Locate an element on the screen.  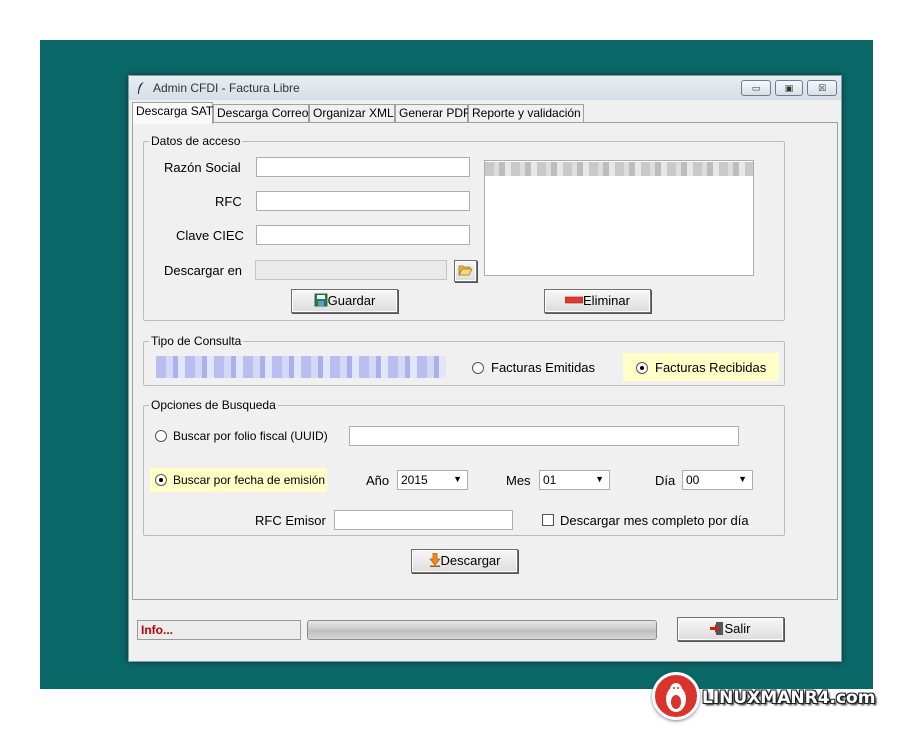
group-title-opciones-busqueda: Opciones de Busqueda is located at coordinates (213, 405).